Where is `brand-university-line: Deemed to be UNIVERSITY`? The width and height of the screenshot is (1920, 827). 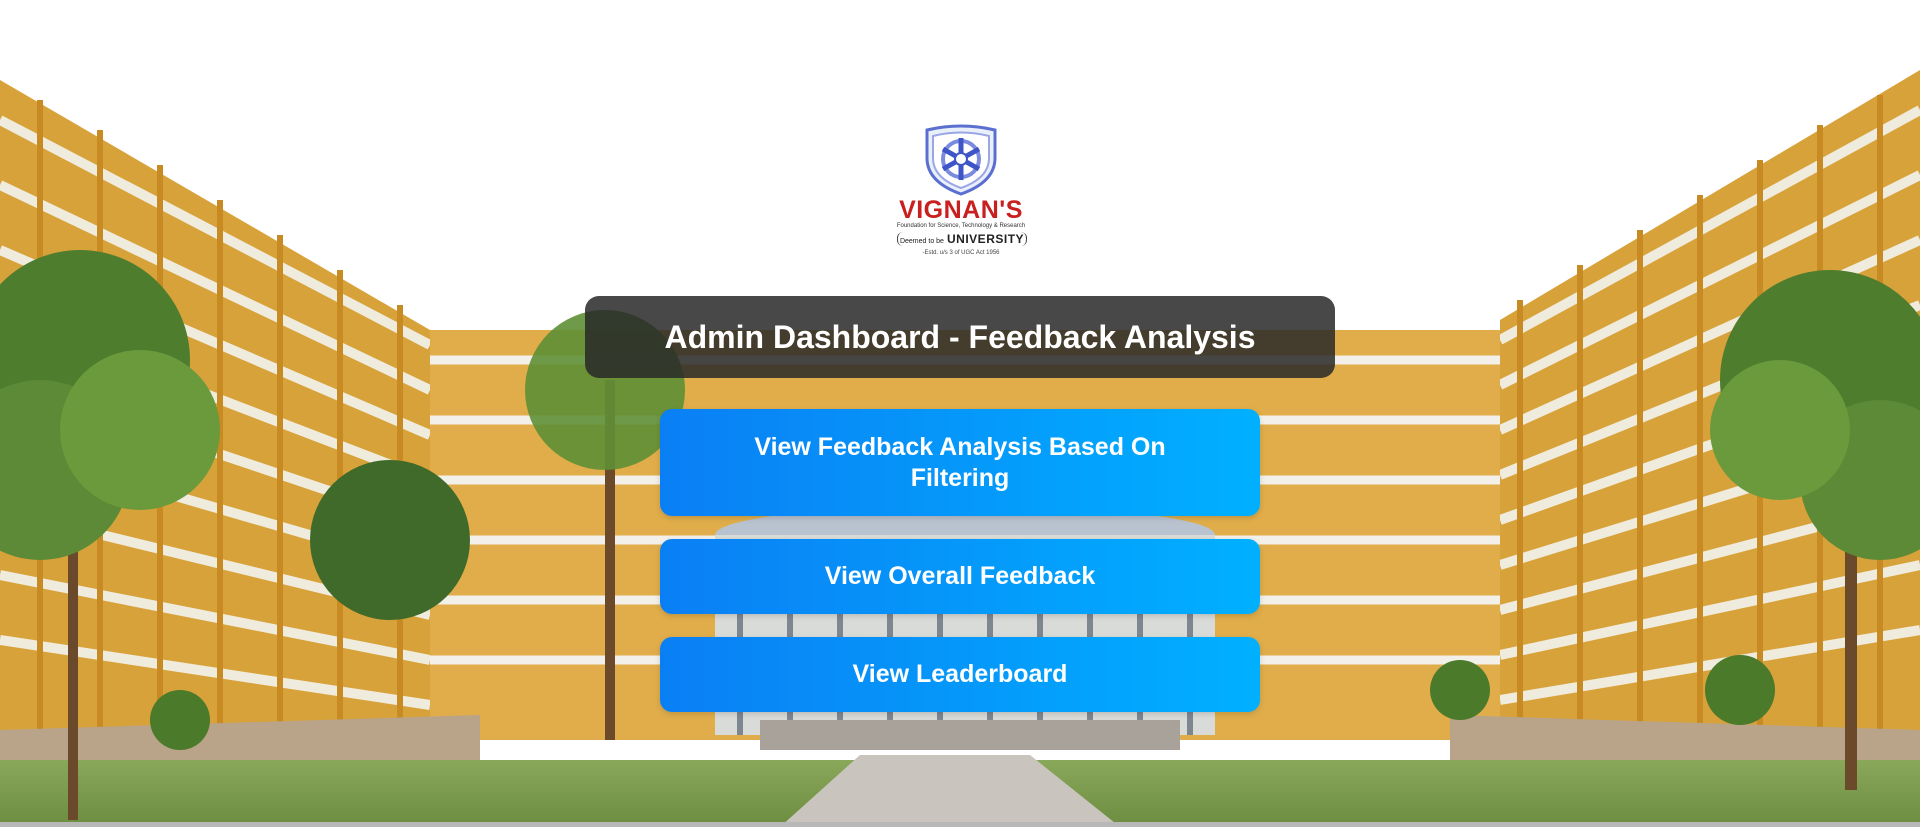 brand-university-line: Deemed to be UNIVERSITY is located at coordinates (962, 239).